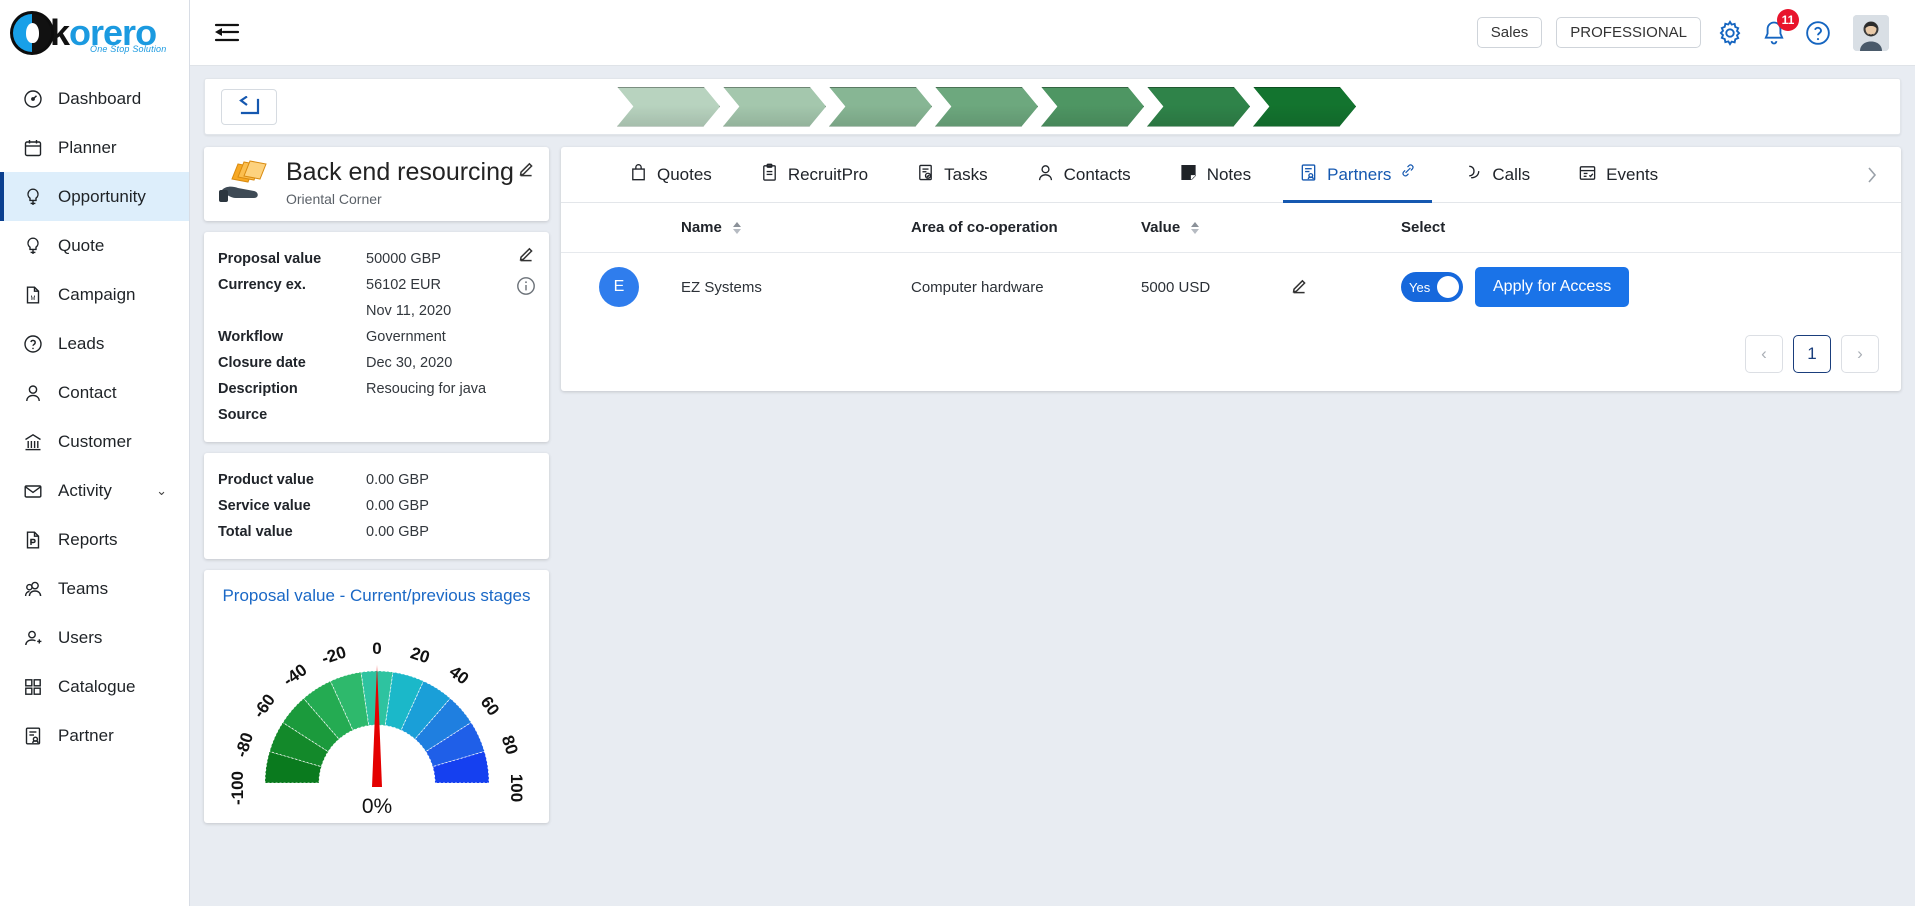 This screenshot has height=906, width=1915. What do you see at coordinates (237, 787) in the screenshot?
I see `gauge-tick-label: -100` at bounding box center [237, 787].